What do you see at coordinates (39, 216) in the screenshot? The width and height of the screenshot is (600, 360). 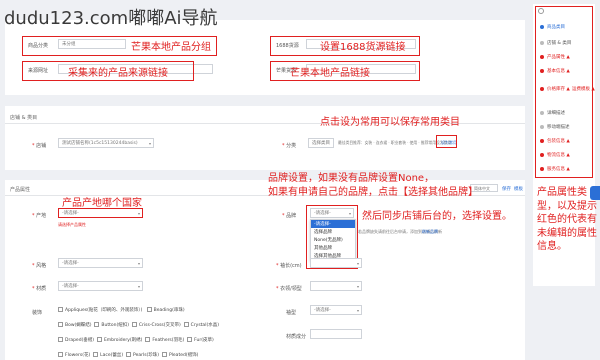 I see `origin-label: * 产地` at bounding box center [39, 216].